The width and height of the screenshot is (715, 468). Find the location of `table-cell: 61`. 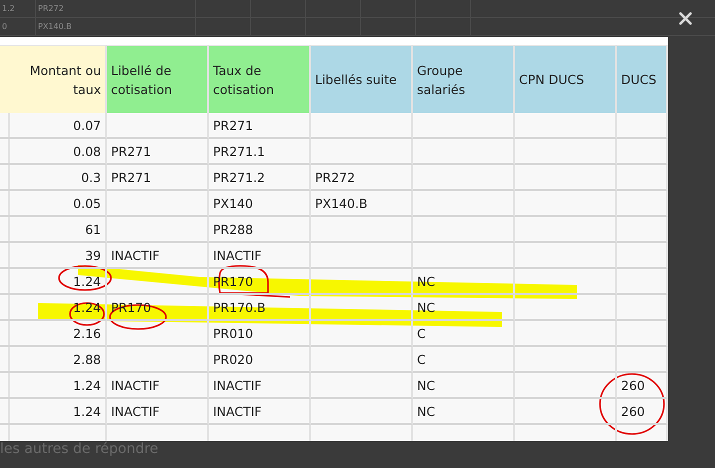

table-cell: 61 is located at coordinates (56, 230).